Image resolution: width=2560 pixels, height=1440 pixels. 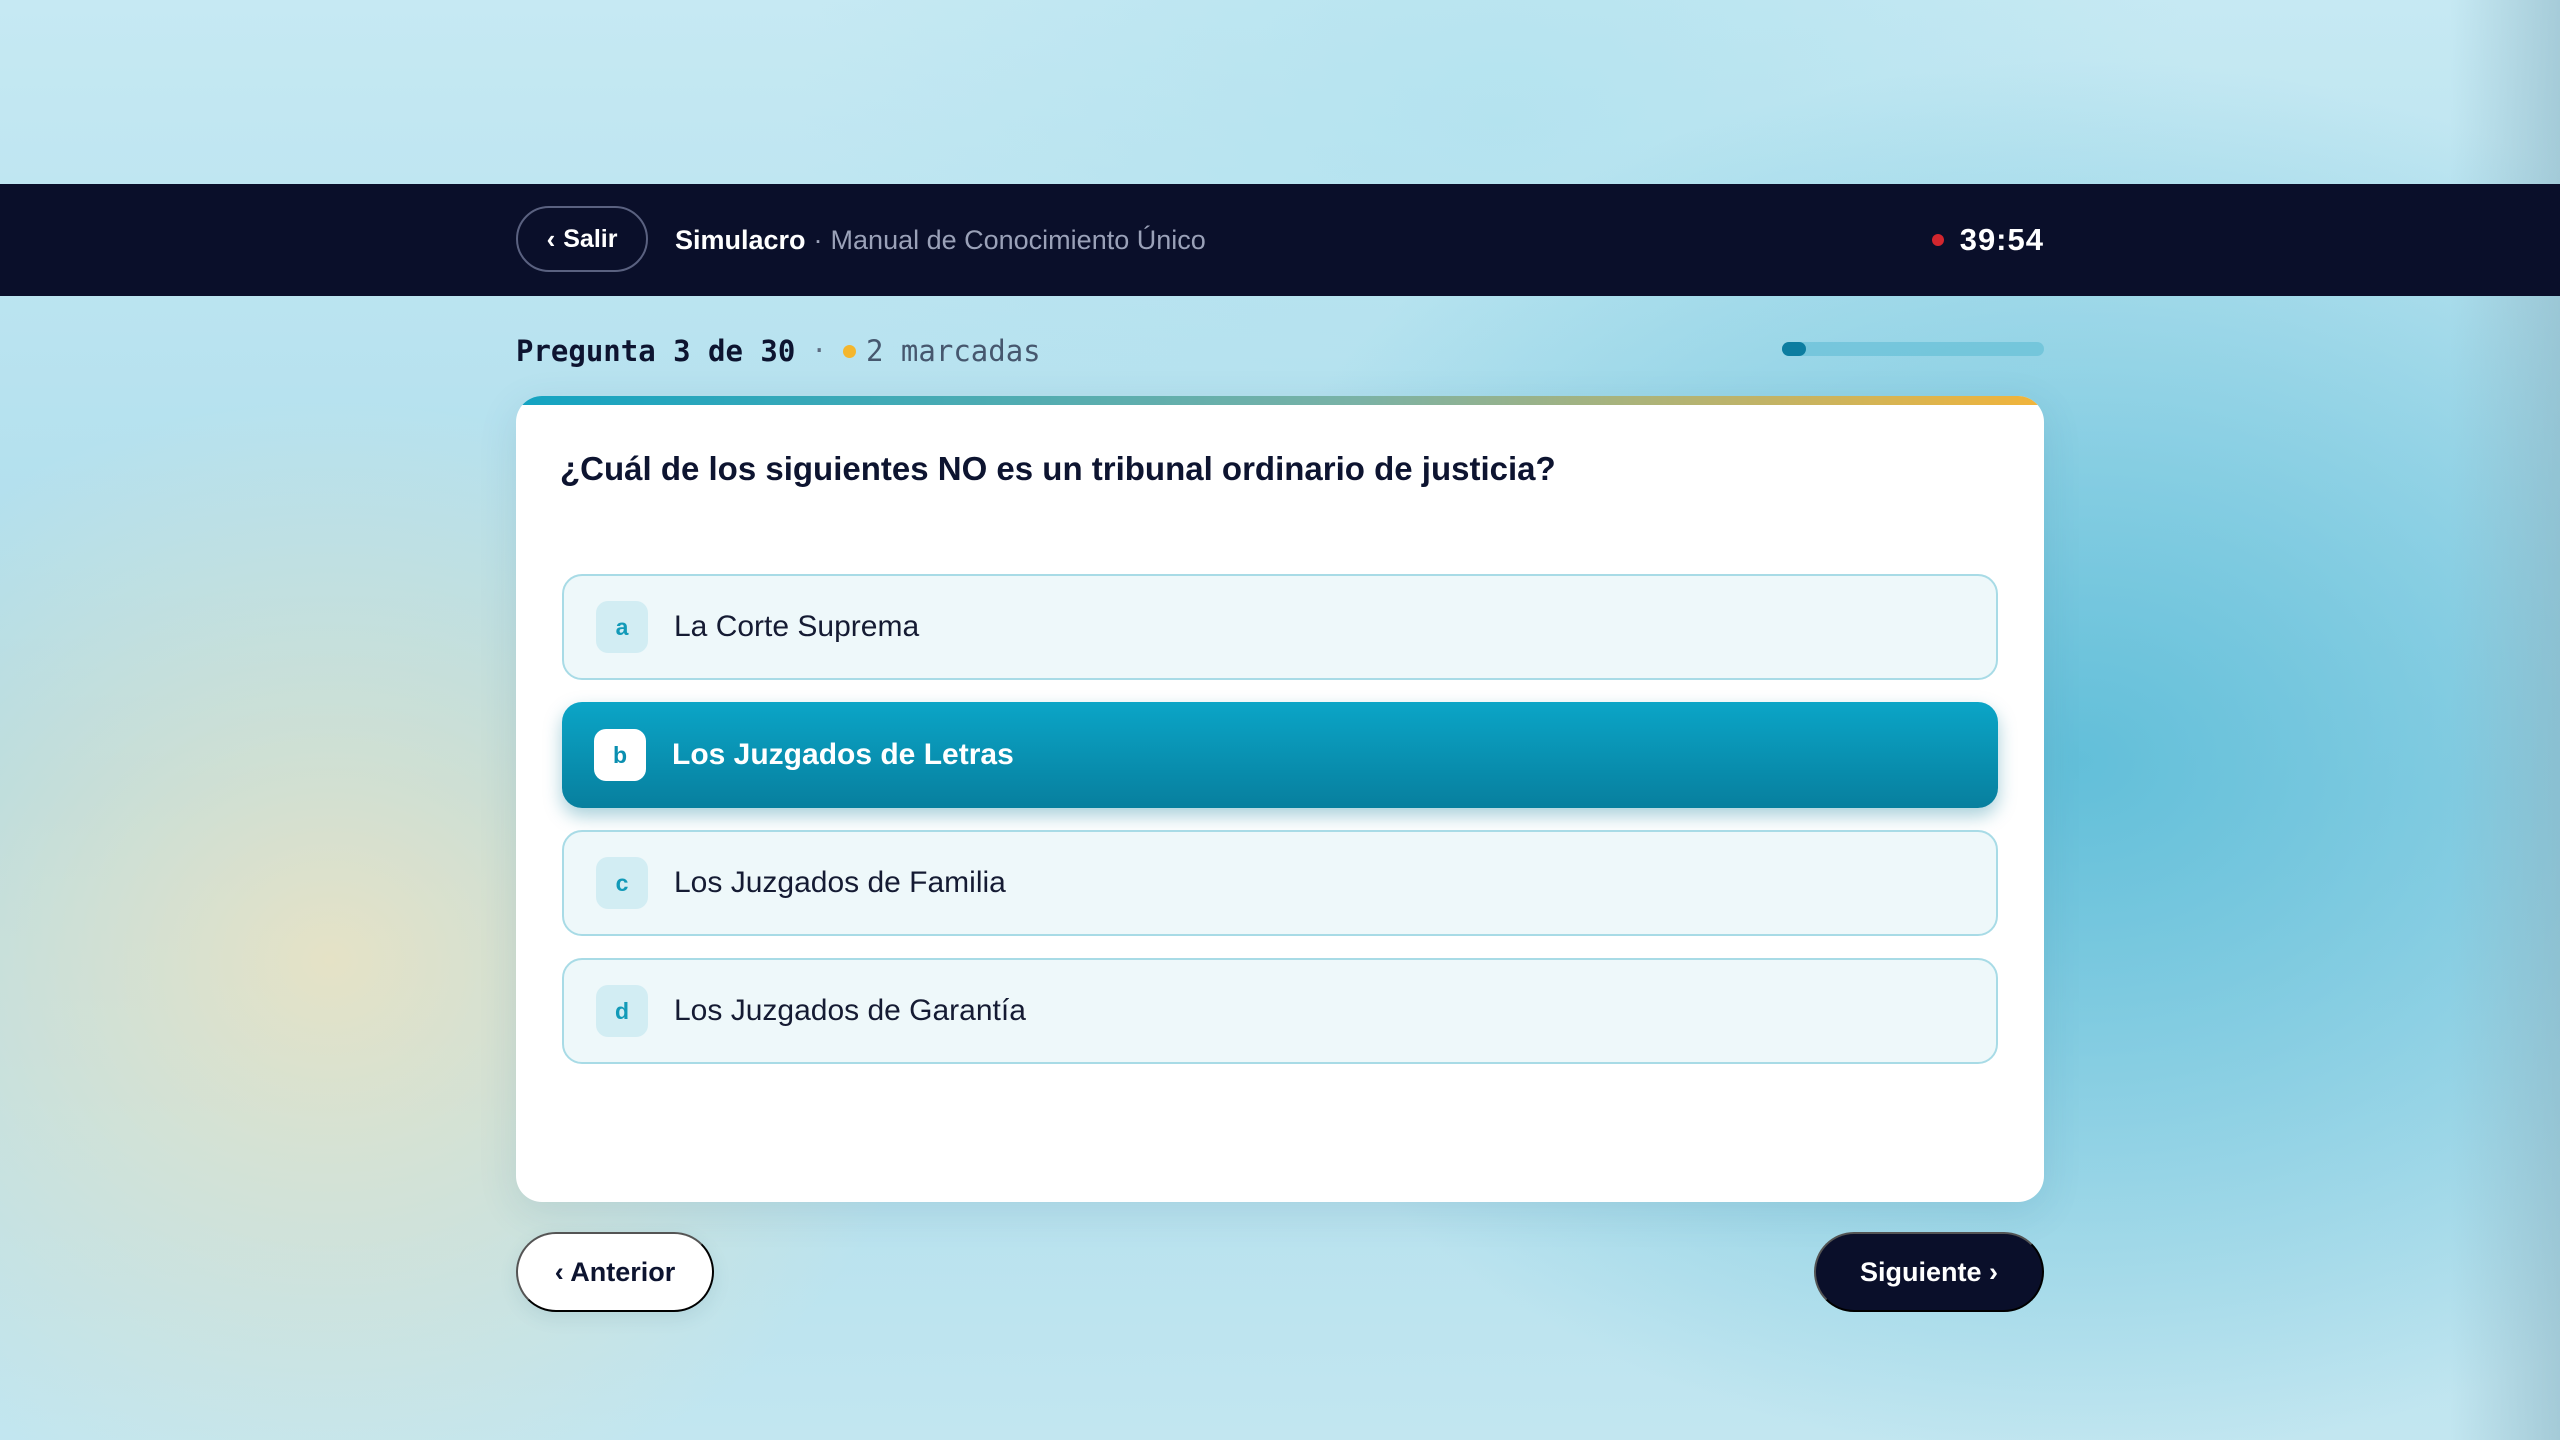 What do you see at coordinates (1280, 400) in the screenshot?
I see `card-accent-stripe` at bounding box center [1280, 400].